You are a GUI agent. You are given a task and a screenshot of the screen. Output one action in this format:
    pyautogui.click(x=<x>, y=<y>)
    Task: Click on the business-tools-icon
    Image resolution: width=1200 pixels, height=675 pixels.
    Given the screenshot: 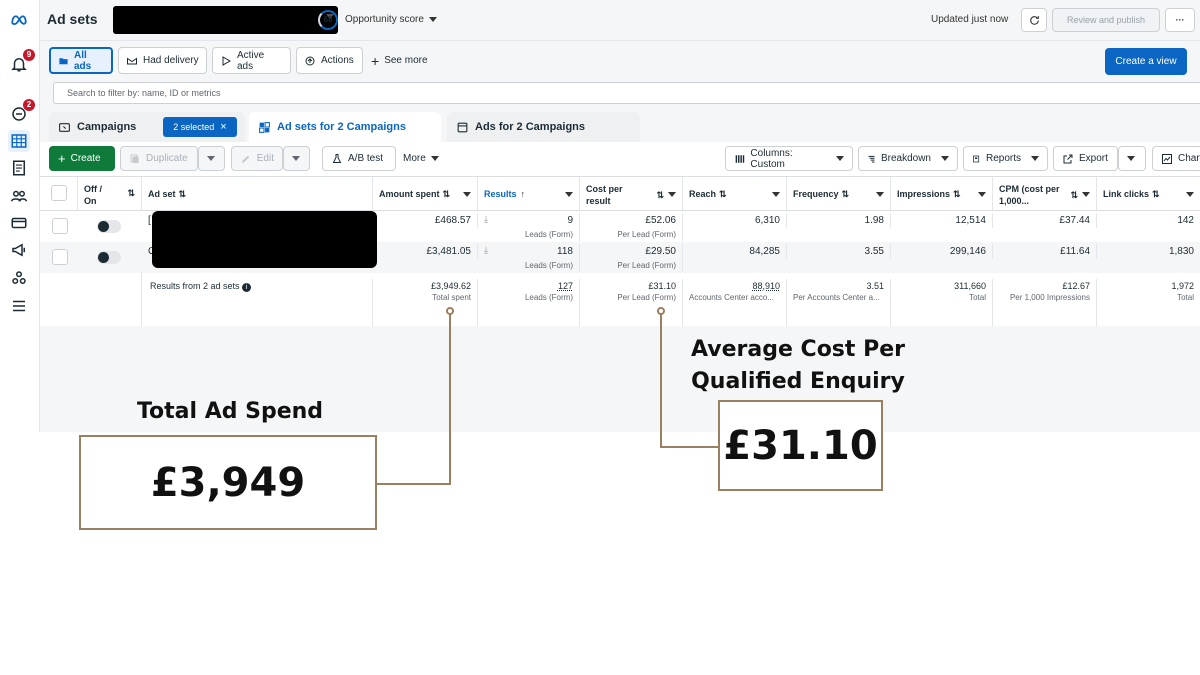 What is the action you would take?
    pyautogui.click(x=19, y=278)
    